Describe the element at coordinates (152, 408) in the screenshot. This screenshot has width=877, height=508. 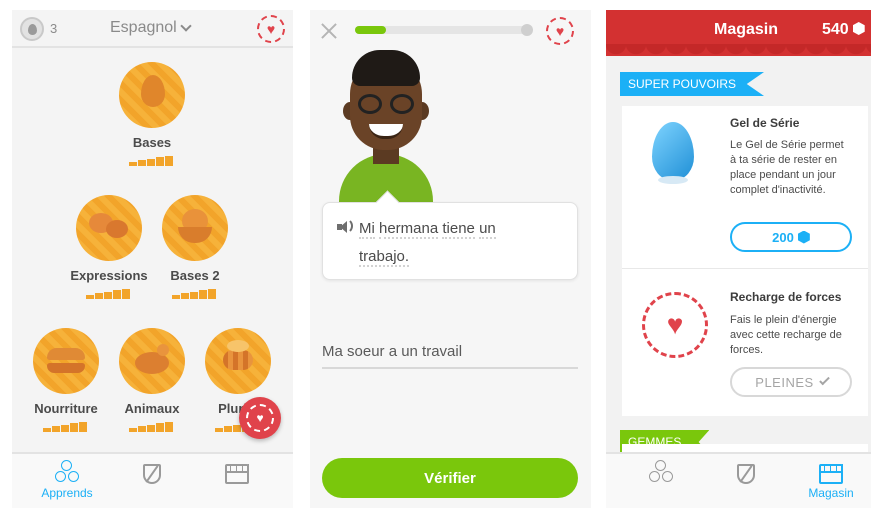
I see `skill-label: Animaux` at that location.